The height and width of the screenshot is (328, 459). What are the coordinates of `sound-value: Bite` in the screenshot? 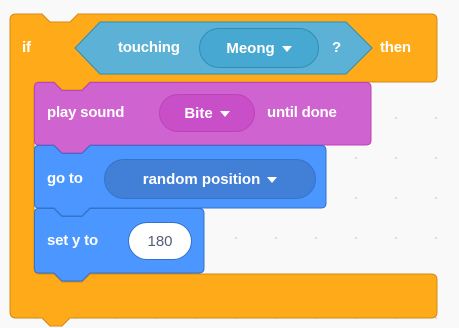 It's located at (198, 113).